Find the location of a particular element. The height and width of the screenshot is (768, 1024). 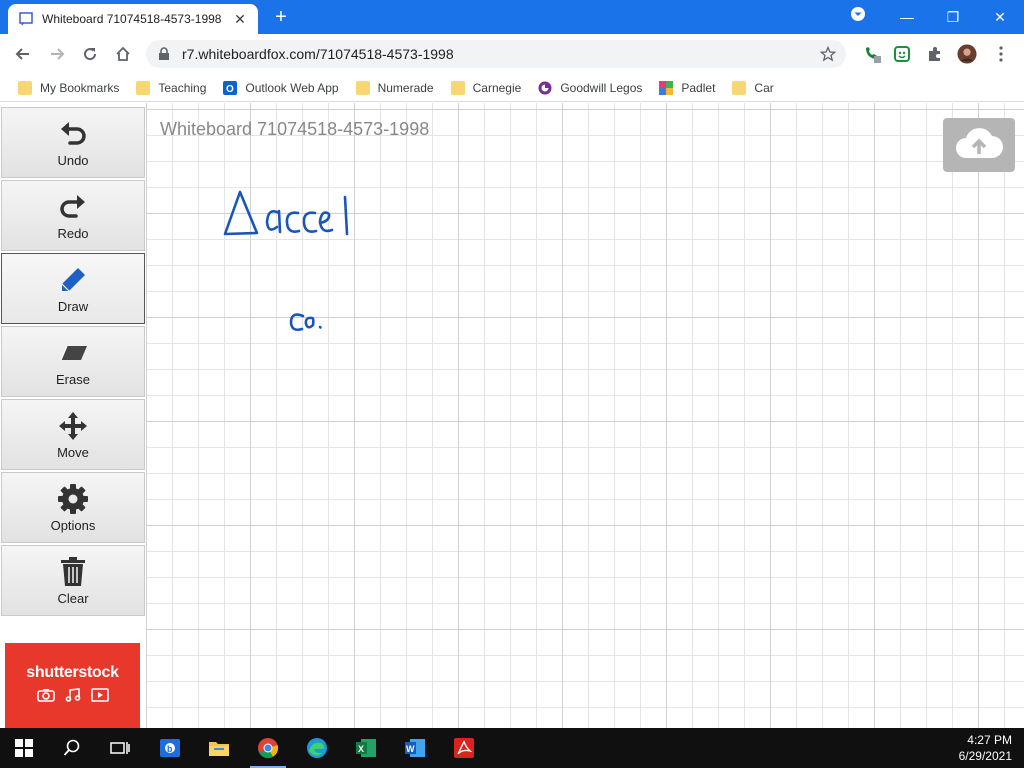

close-window-icon: ✕ is located at coordinates (1000, 17).